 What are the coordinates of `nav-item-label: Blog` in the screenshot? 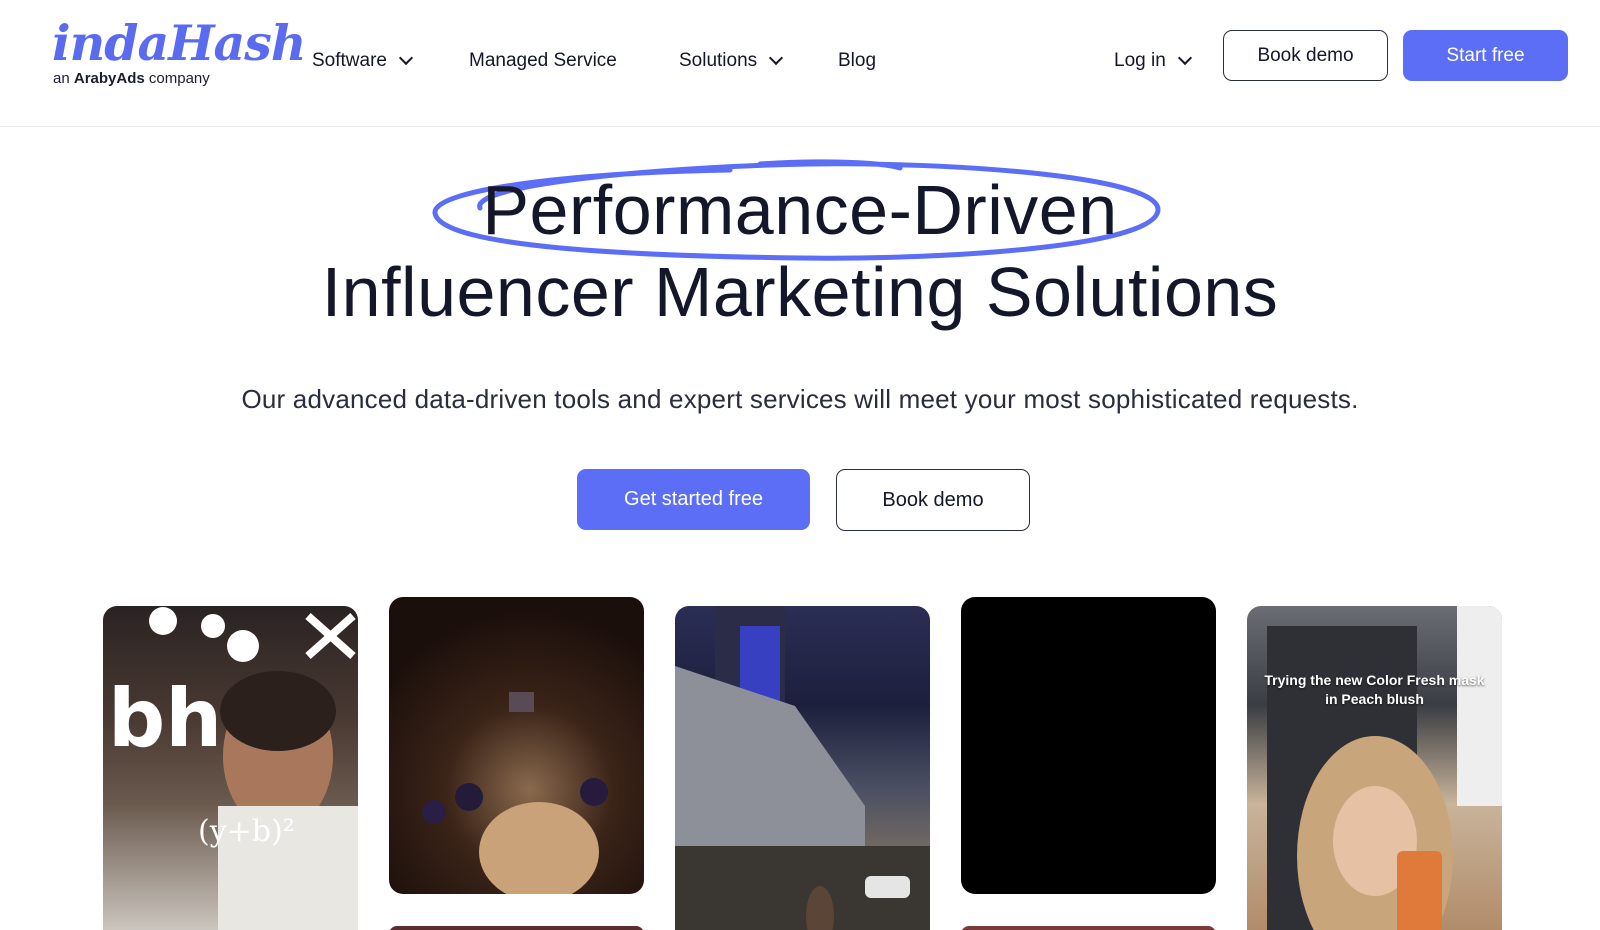 It's located at (857, 60).